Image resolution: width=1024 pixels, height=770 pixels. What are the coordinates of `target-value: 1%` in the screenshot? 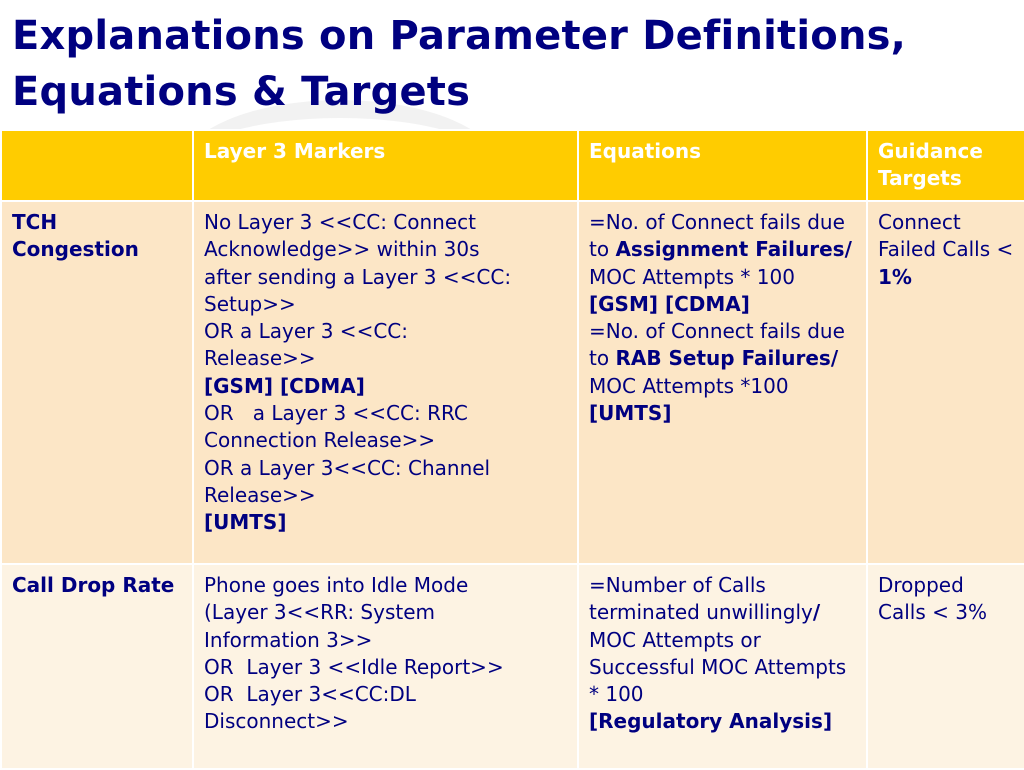 It's located at (895, 276).